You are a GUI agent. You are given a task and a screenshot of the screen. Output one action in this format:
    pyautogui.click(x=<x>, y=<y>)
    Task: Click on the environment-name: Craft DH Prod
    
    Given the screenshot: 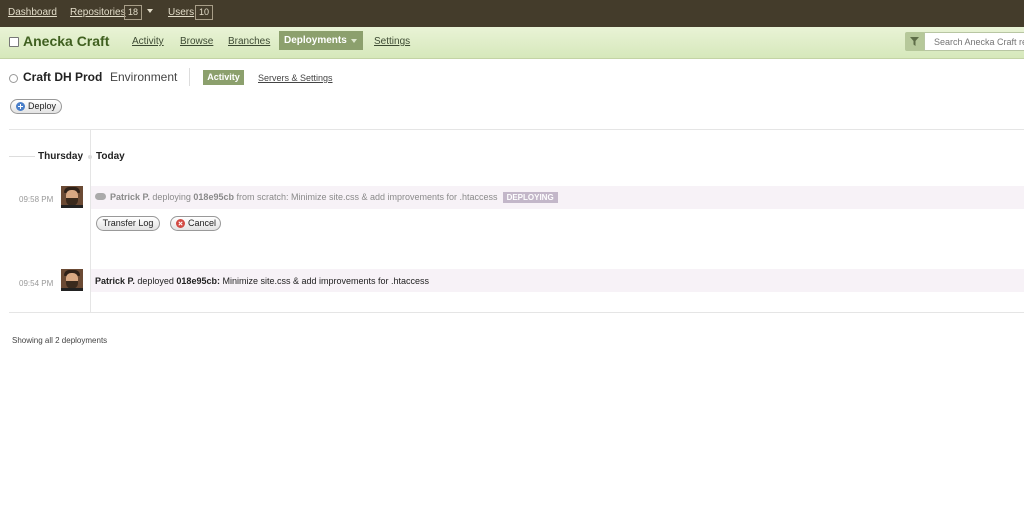 What is the action you would take?
    pyautogui.click(x=63, y=77)
    